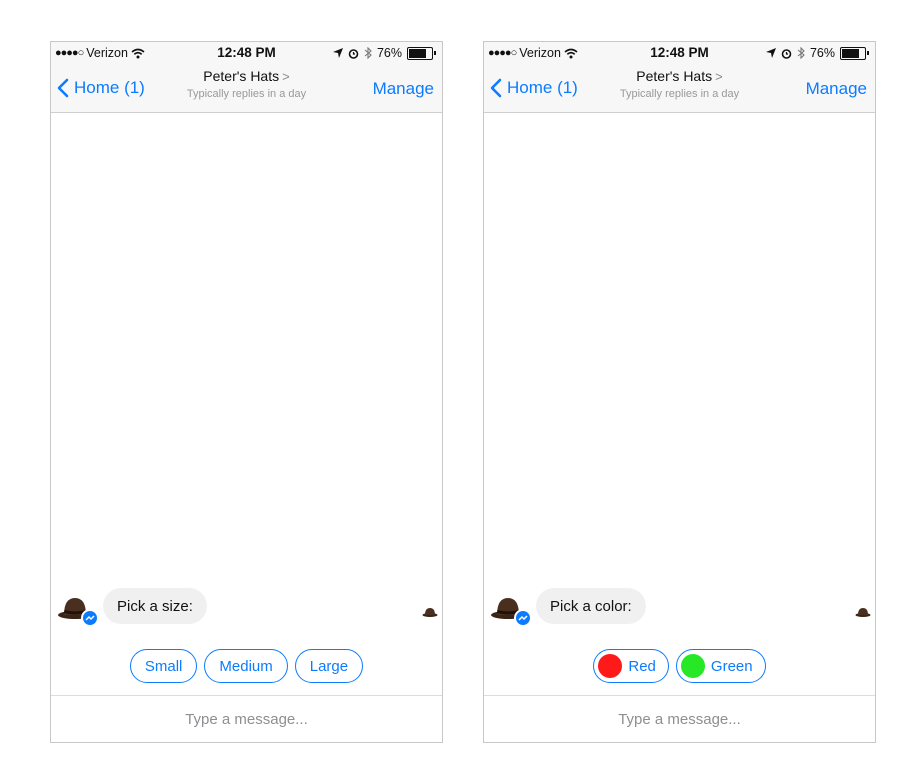 This screenshot has width=900, height=764. I want to click on quick-replies: Red Green, so click(679, 666).